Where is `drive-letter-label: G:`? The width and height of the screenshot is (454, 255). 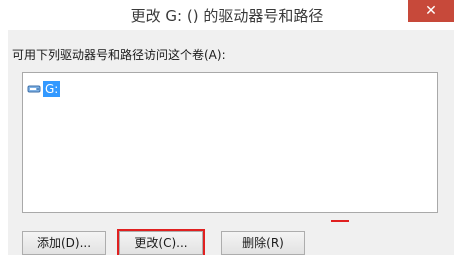
drive-letter-label: G: is located at coordinates (52, 89).